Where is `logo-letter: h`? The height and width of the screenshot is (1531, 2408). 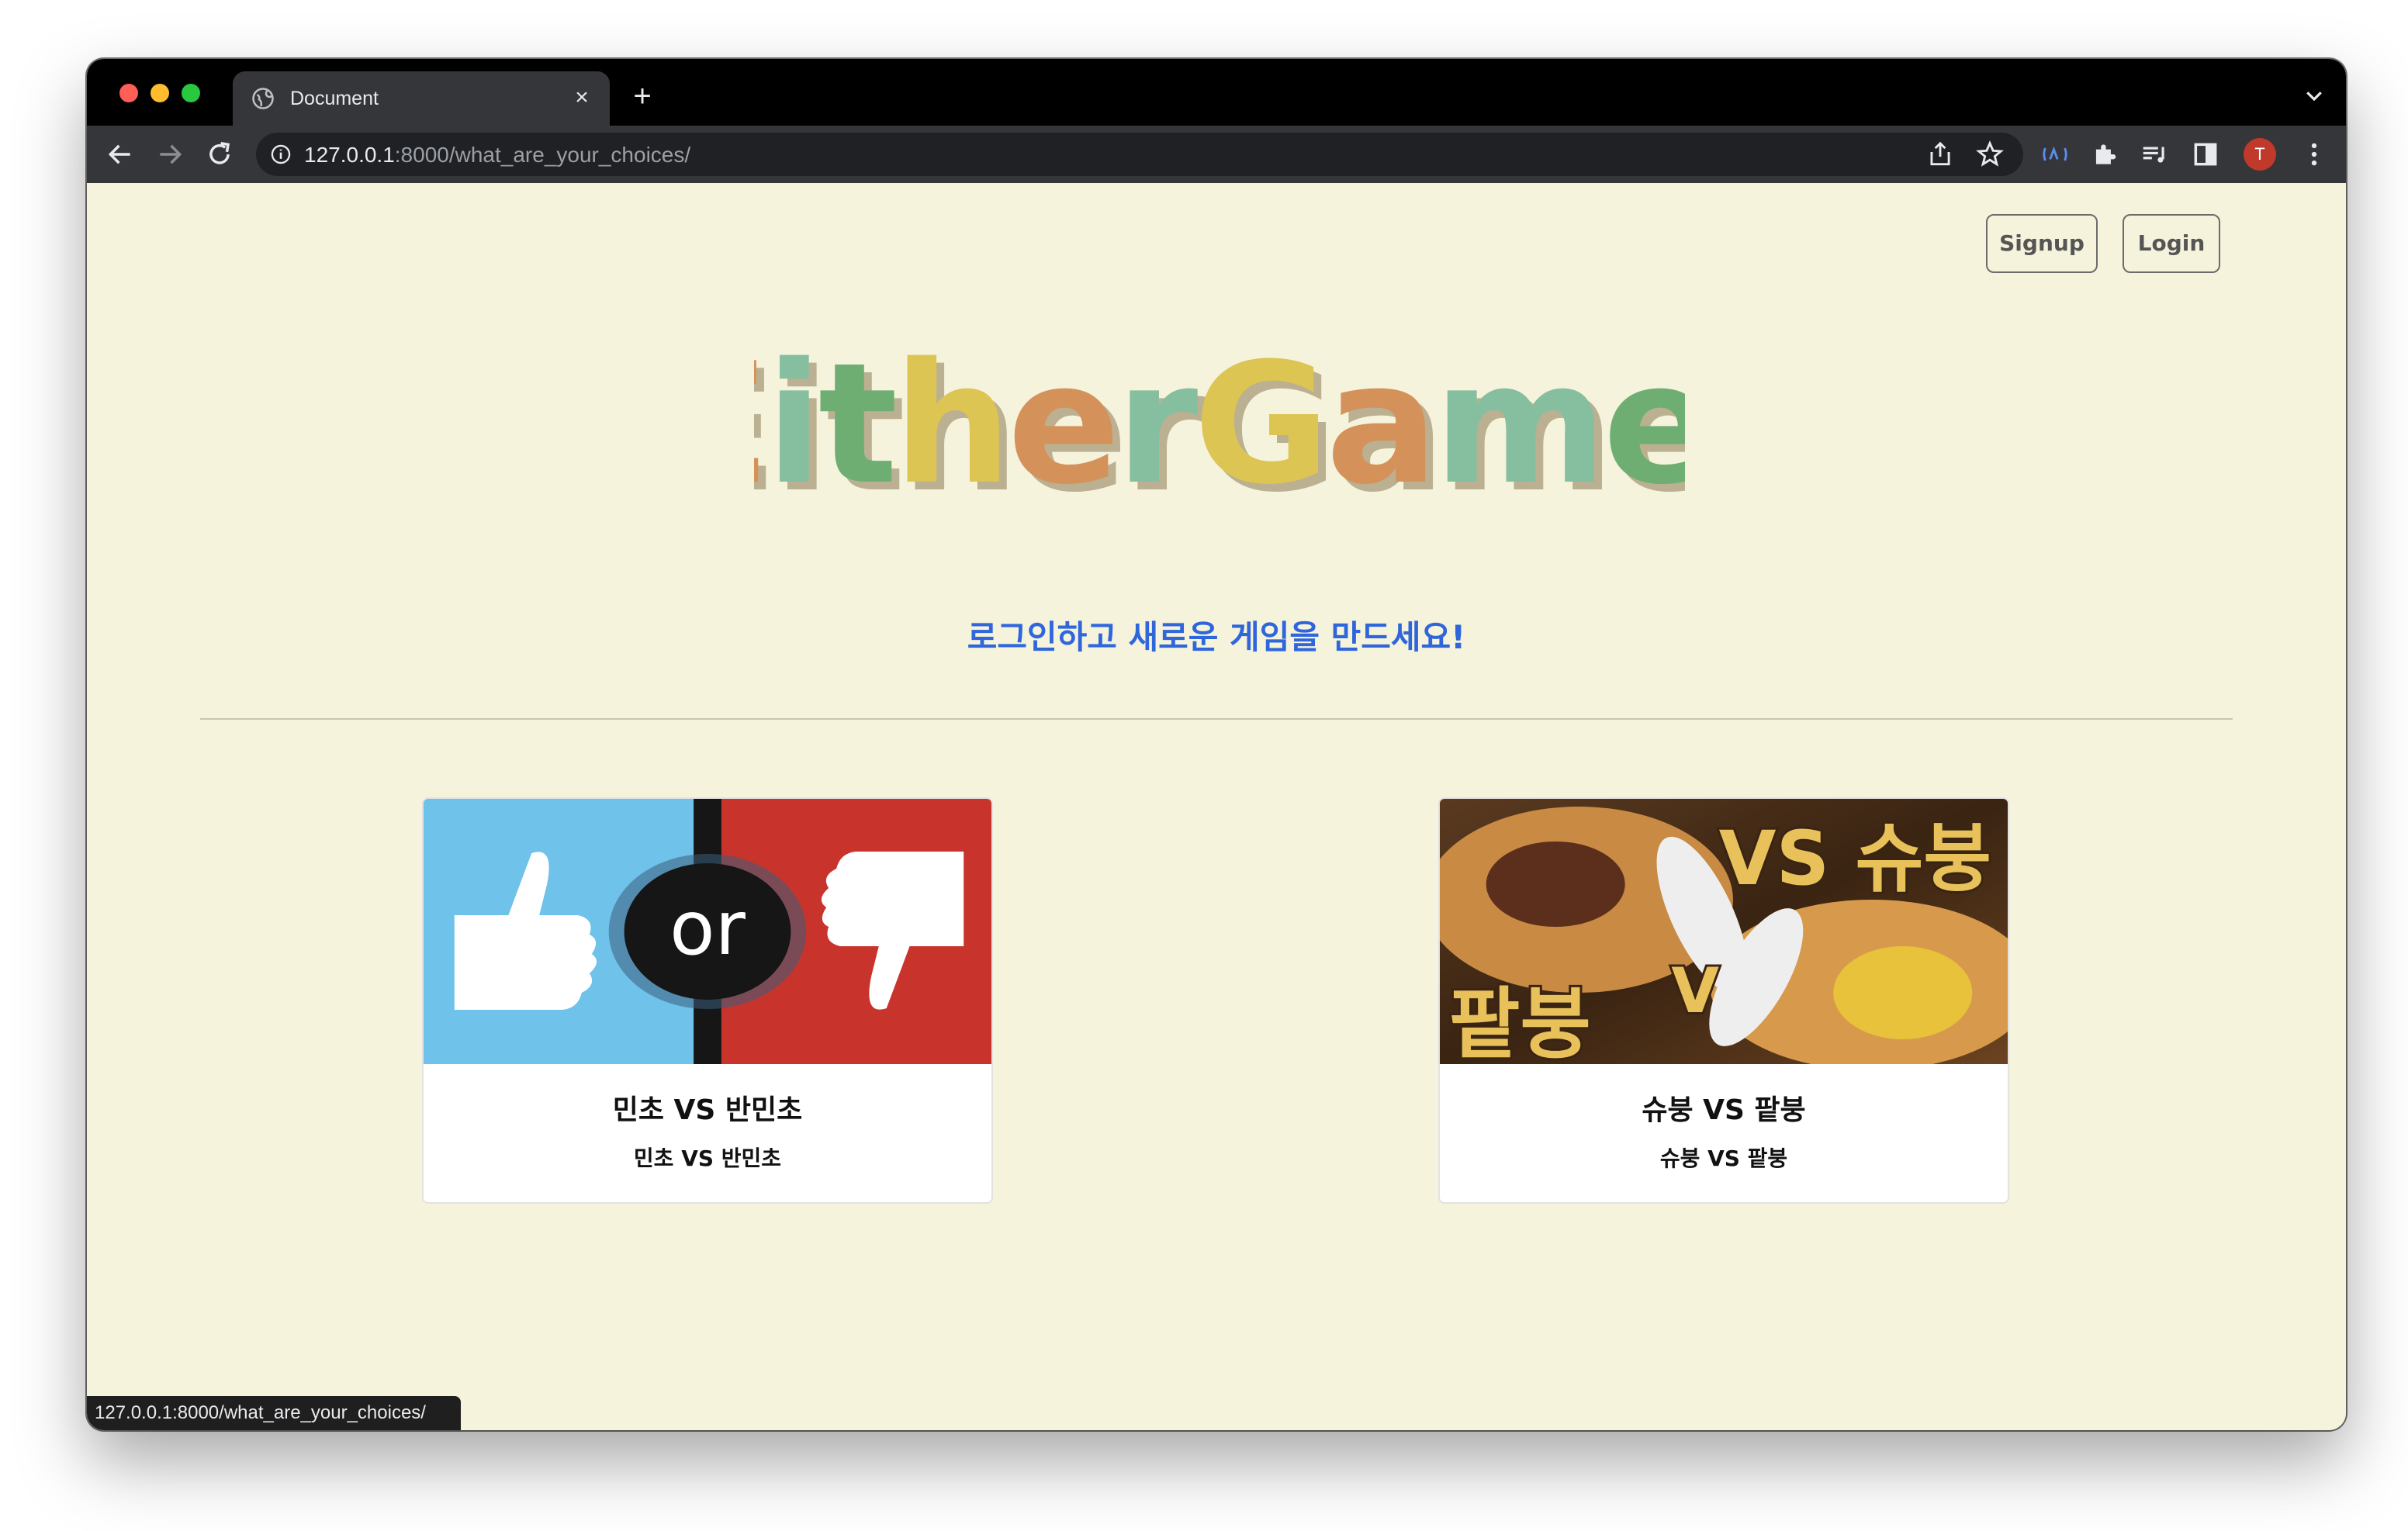 logo-letter: h is located at coordinates (950, 418).